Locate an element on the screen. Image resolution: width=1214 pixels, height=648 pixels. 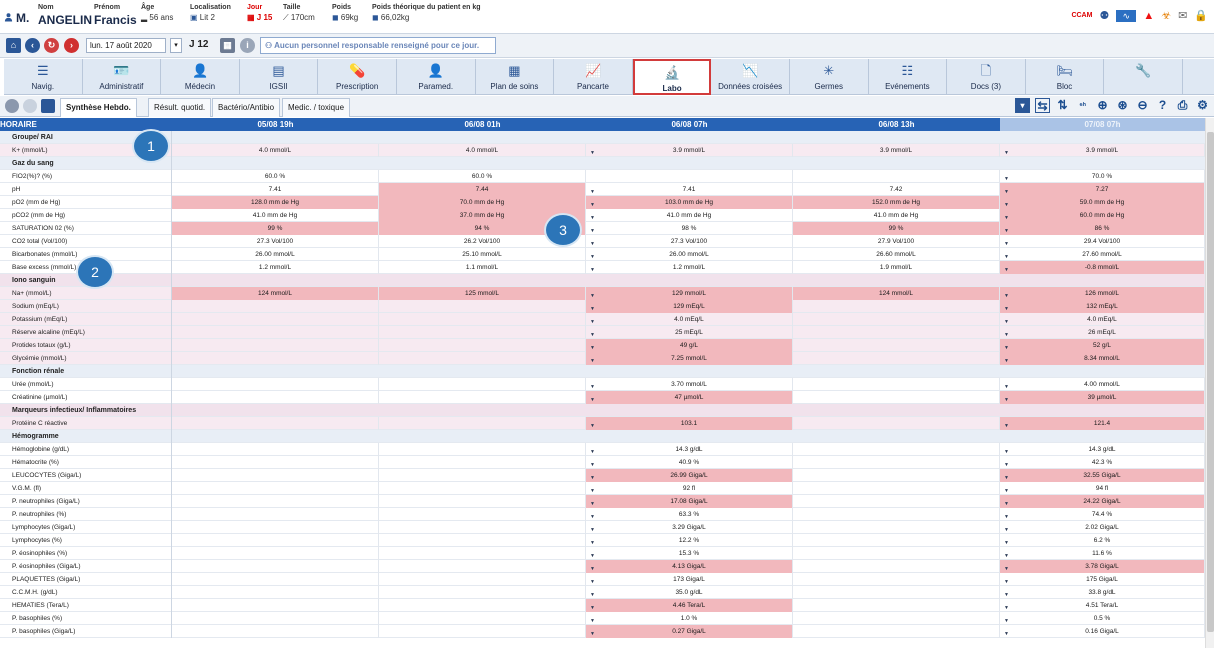
value-cell: 4.00 mmol/L ▼ is located at coordinates (1102, 384).